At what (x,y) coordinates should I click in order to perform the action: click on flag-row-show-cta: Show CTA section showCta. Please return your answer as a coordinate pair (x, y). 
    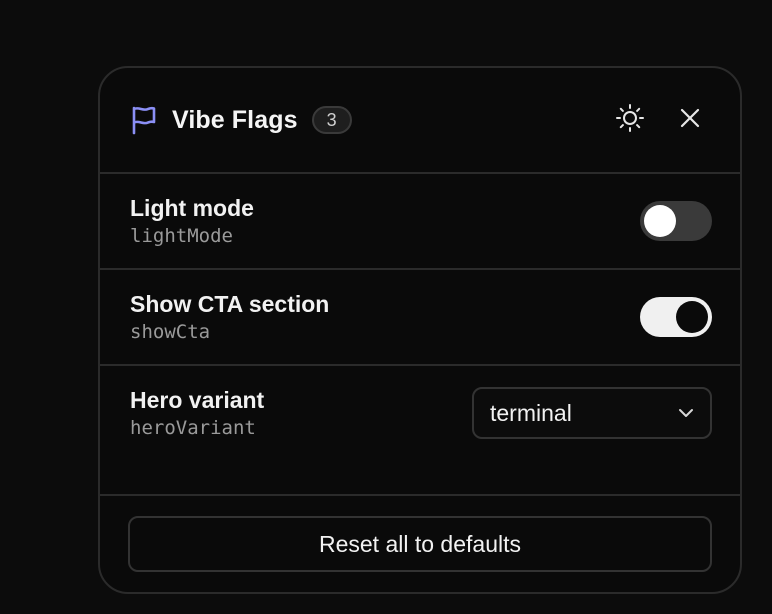
    Looking at the image, I should click on (420, 318).